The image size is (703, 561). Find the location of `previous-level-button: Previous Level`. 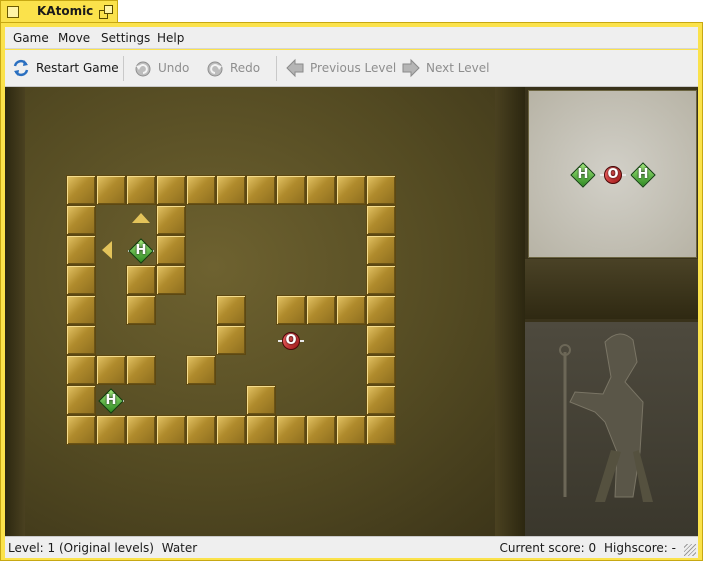

previous-level-button: Previous Level is located at coordinates (340, 68).